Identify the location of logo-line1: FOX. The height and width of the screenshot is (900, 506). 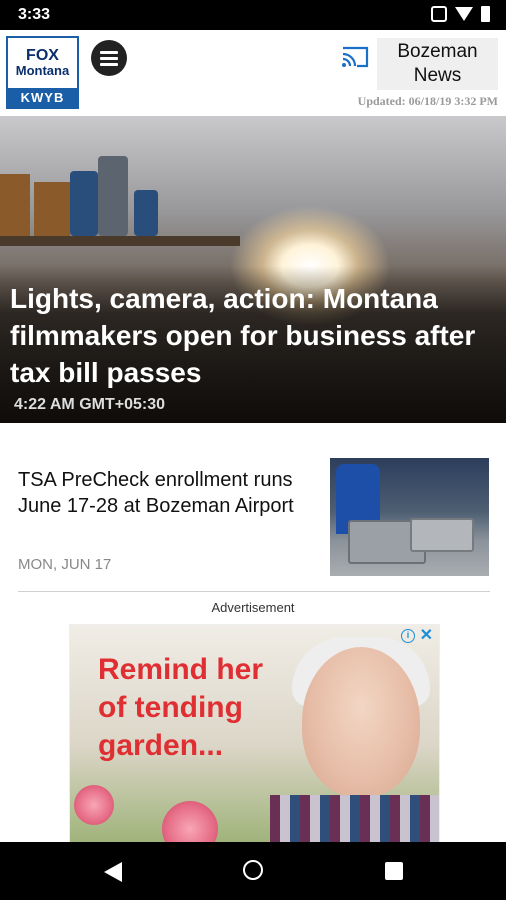
(42, 55).